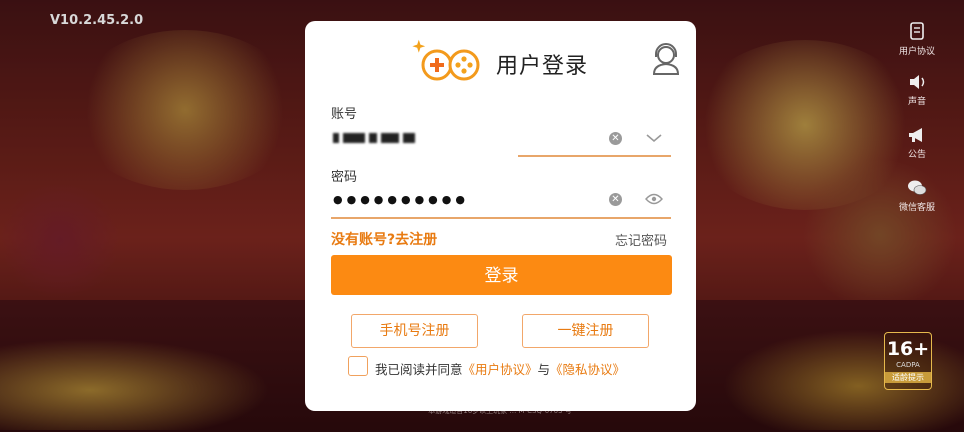 Image resolution: width=964 pixels, height=432 pixels. I want to click on chevron-down-icon, so click(654, 138).